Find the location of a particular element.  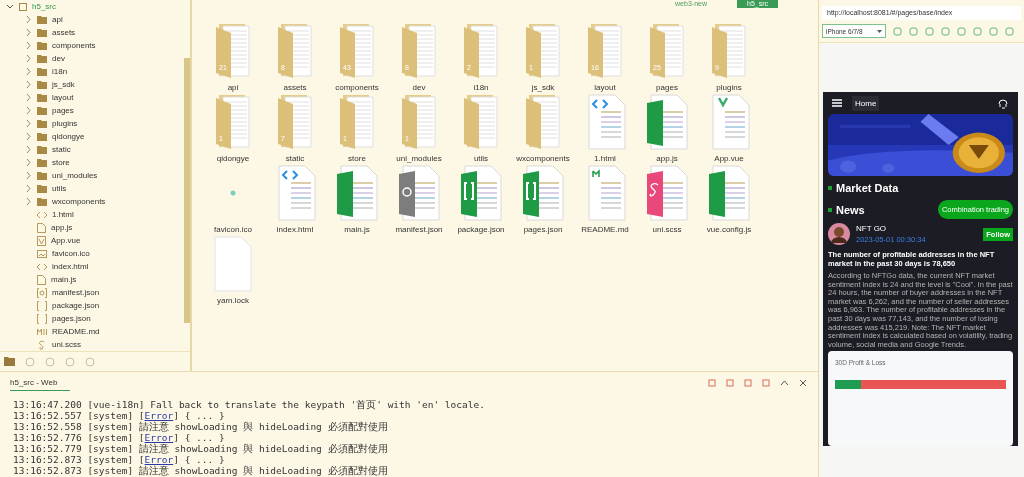

file-label: vue.config.js is located at coordinates (729, 229).